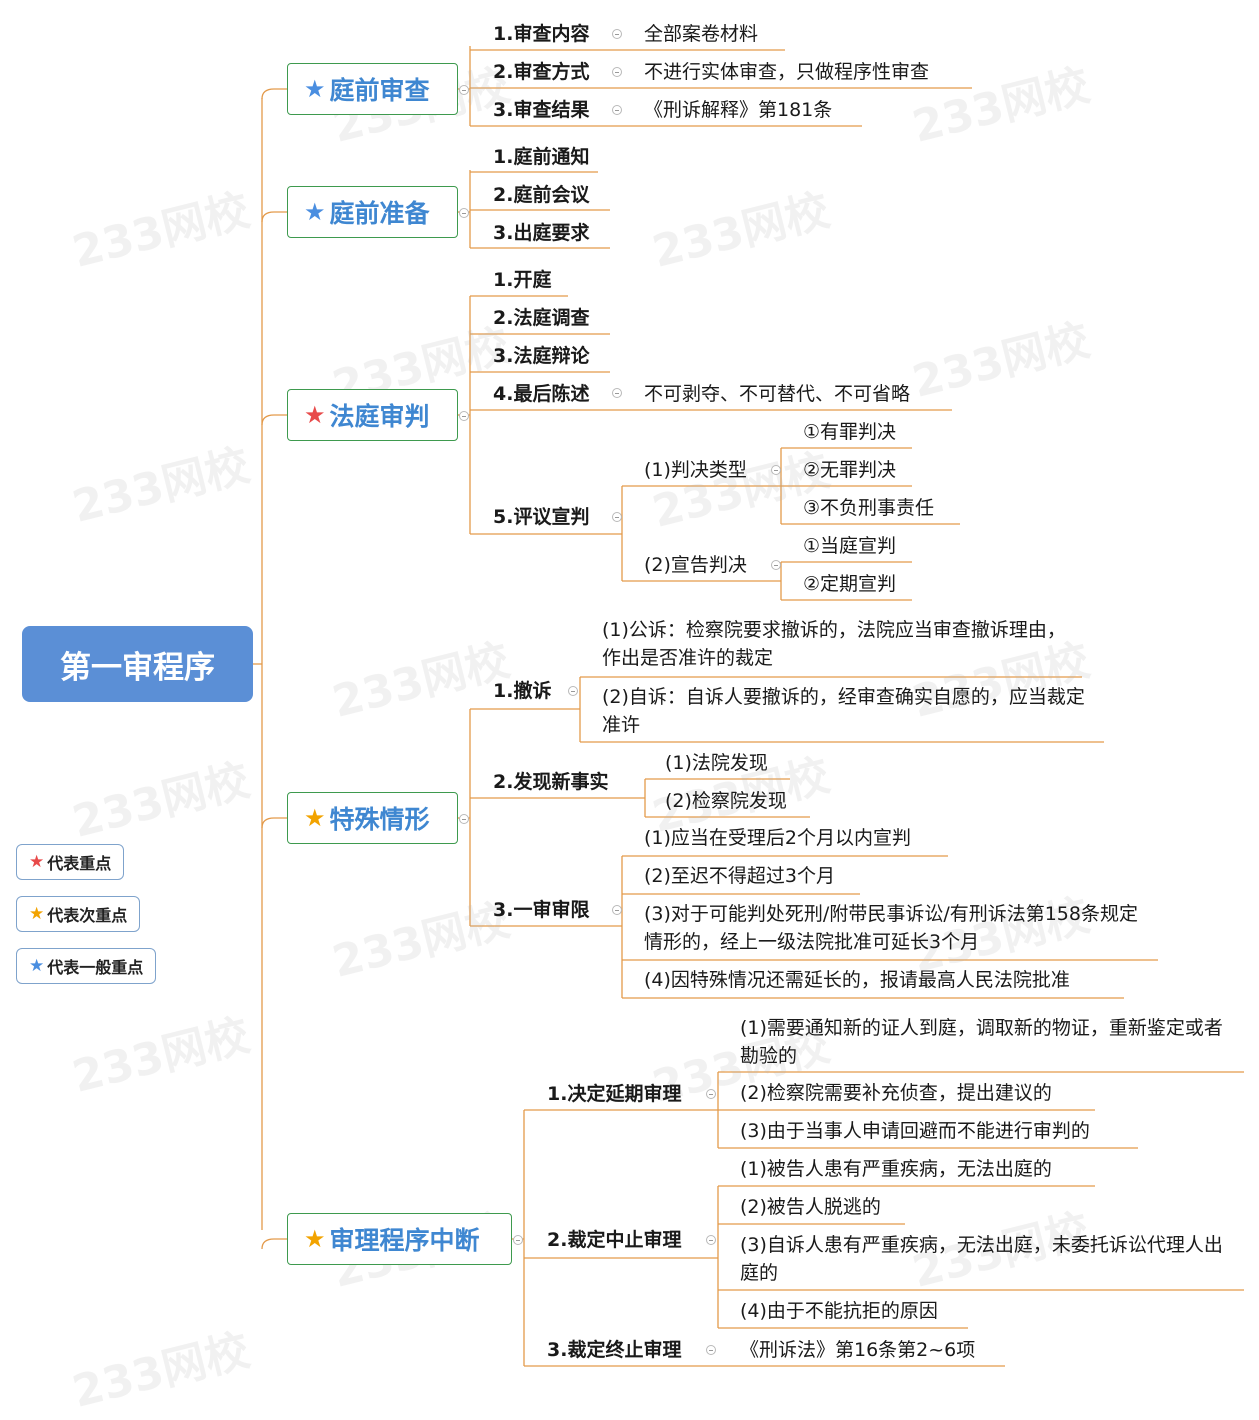 The height and width of the screenshot is (1420, 1259). I want to click on leaf-procuratorate-found: (2)检察院发现, so click(726, 801).